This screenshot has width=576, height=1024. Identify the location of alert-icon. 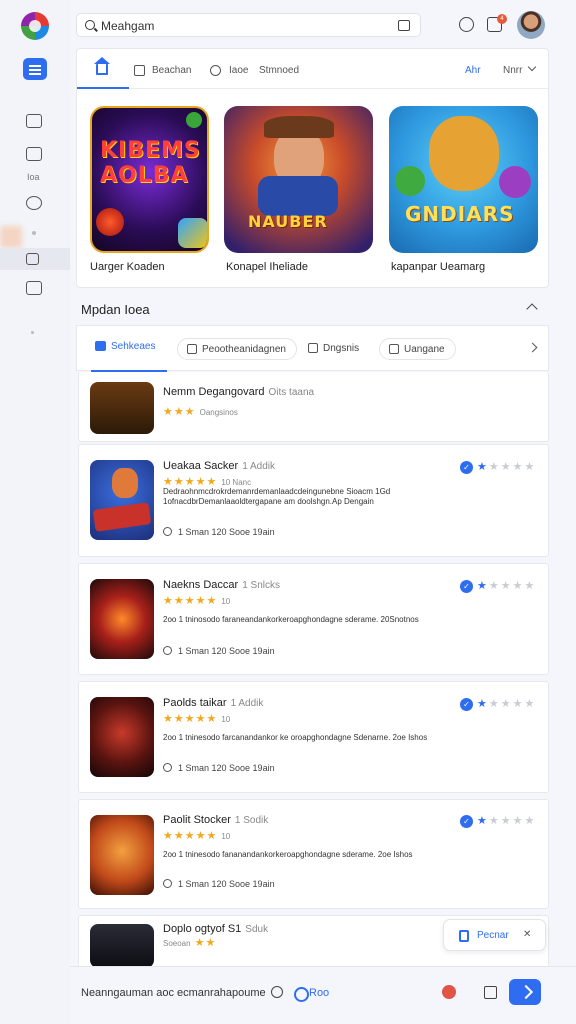
(449, 992).